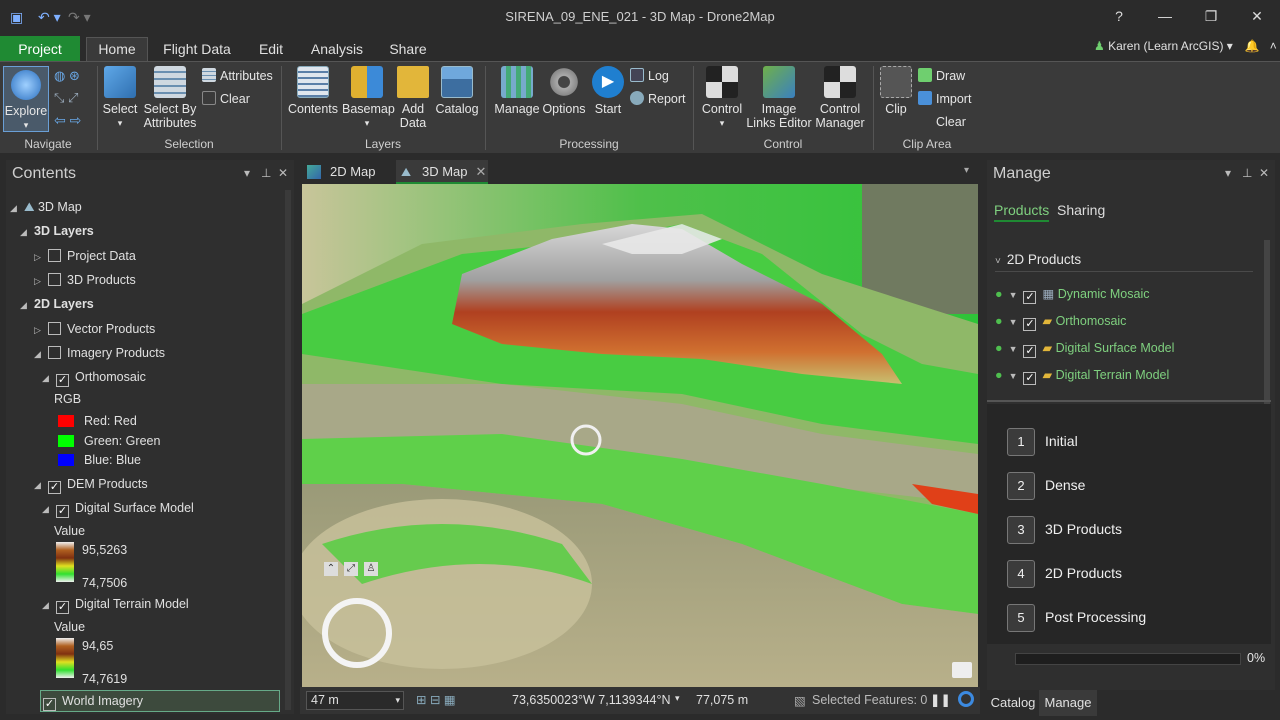  What do you see at coordinates (413, 98) in the screenshot?
I see `add-data-button: Add Data` at bounding box center [413, 98].